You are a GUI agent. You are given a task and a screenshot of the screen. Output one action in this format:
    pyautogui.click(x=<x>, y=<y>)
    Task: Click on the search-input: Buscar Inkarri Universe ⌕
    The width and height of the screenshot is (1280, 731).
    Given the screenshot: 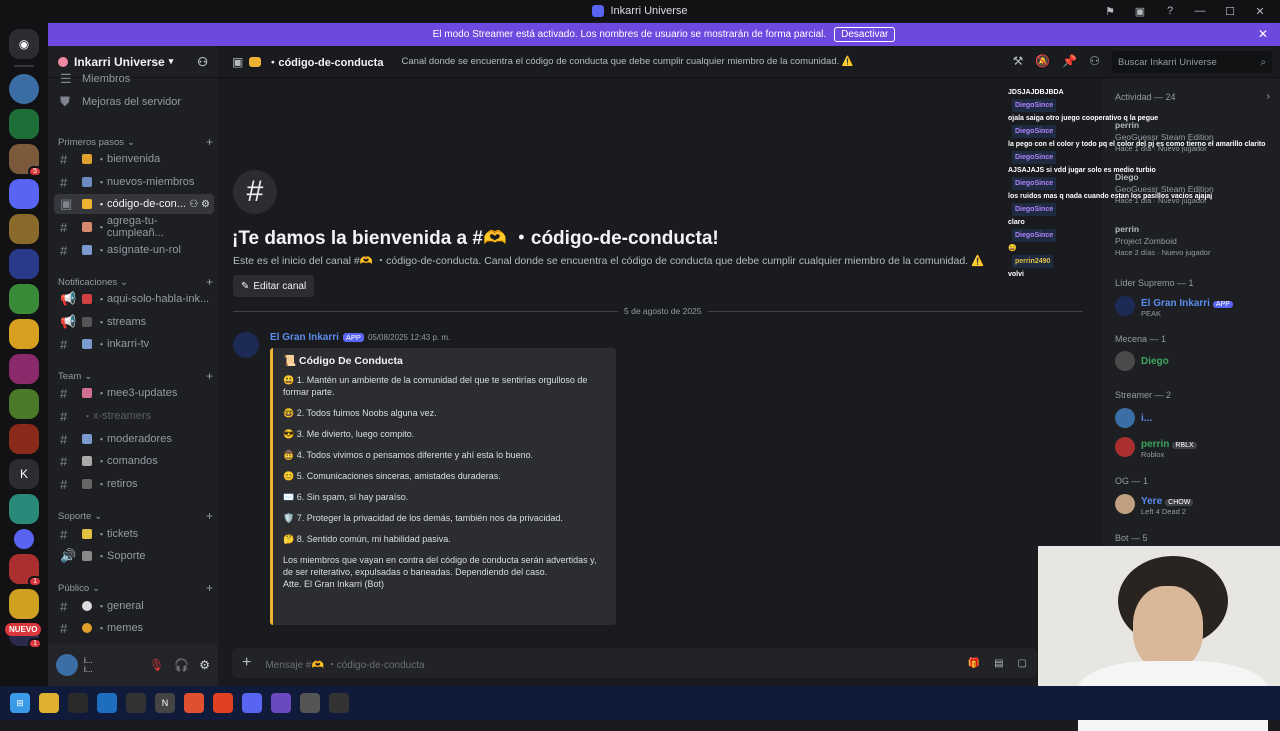 What is the action you would take?
    pyautogui.click(x=1192, y=62)
    